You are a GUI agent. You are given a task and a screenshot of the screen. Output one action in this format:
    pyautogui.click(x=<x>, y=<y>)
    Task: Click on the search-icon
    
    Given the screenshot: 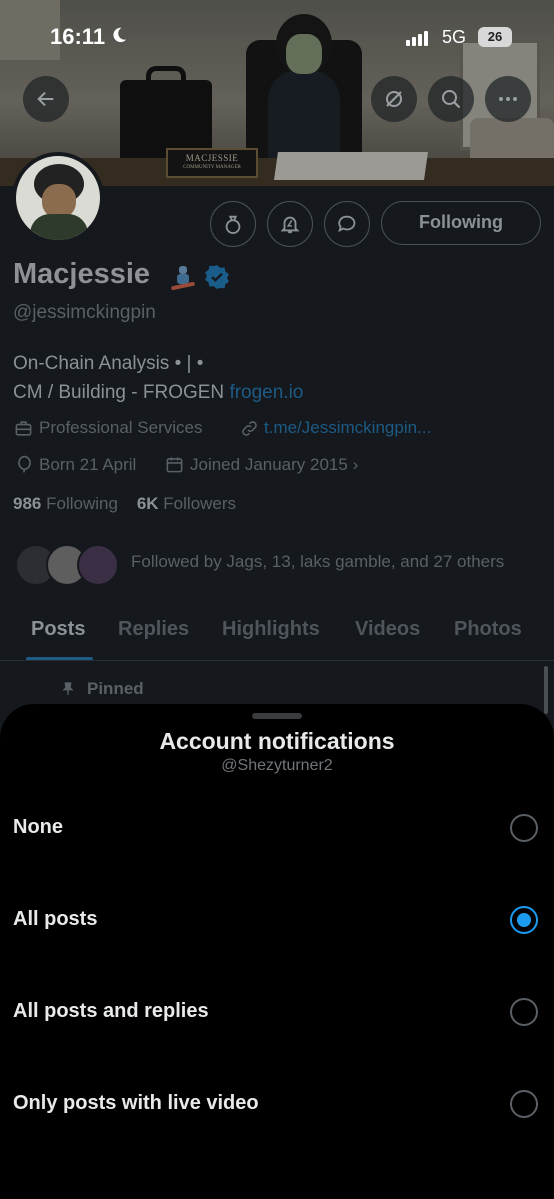 What is the action you would take?
    pyautogui.click(x=451, y=99)
    